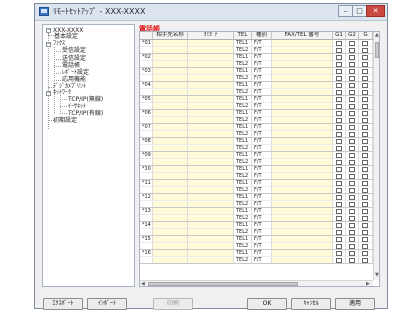 The image size is (402, 312). Describe the element at coordinates (377, 50) in the screenshot. I see `vertical-scroll-thumb` at that location.